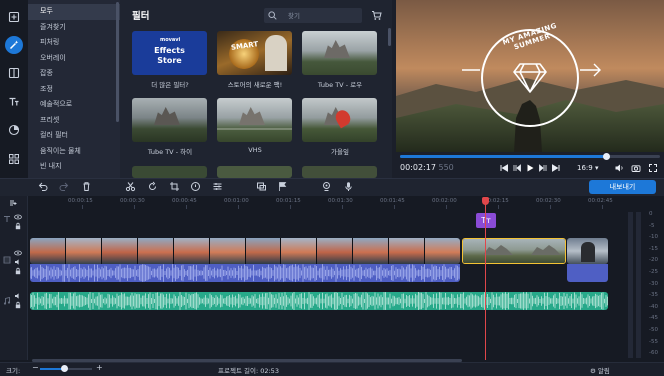  What do you see at coordinates (74, 136) in the screenshot?
I see `category-color-filters: 컬러 필터` at bounding box center [74, 136].